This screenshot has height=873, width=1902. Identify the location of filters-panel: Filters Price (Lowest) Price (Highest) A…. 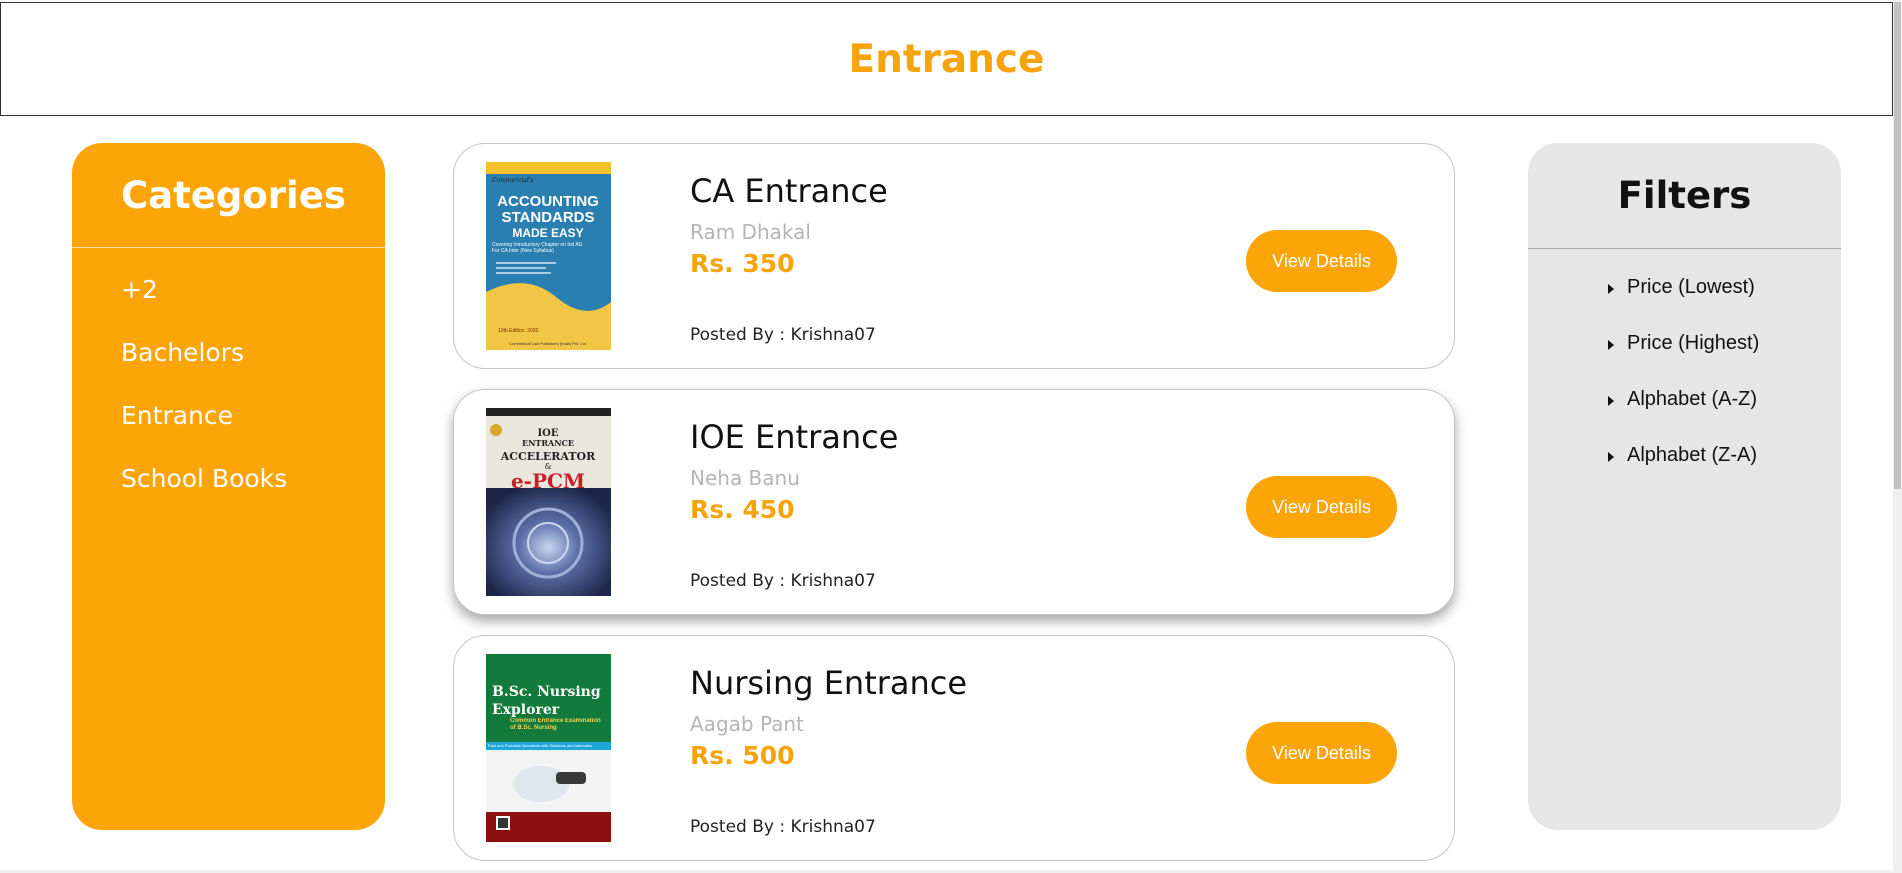
(1684, 486).